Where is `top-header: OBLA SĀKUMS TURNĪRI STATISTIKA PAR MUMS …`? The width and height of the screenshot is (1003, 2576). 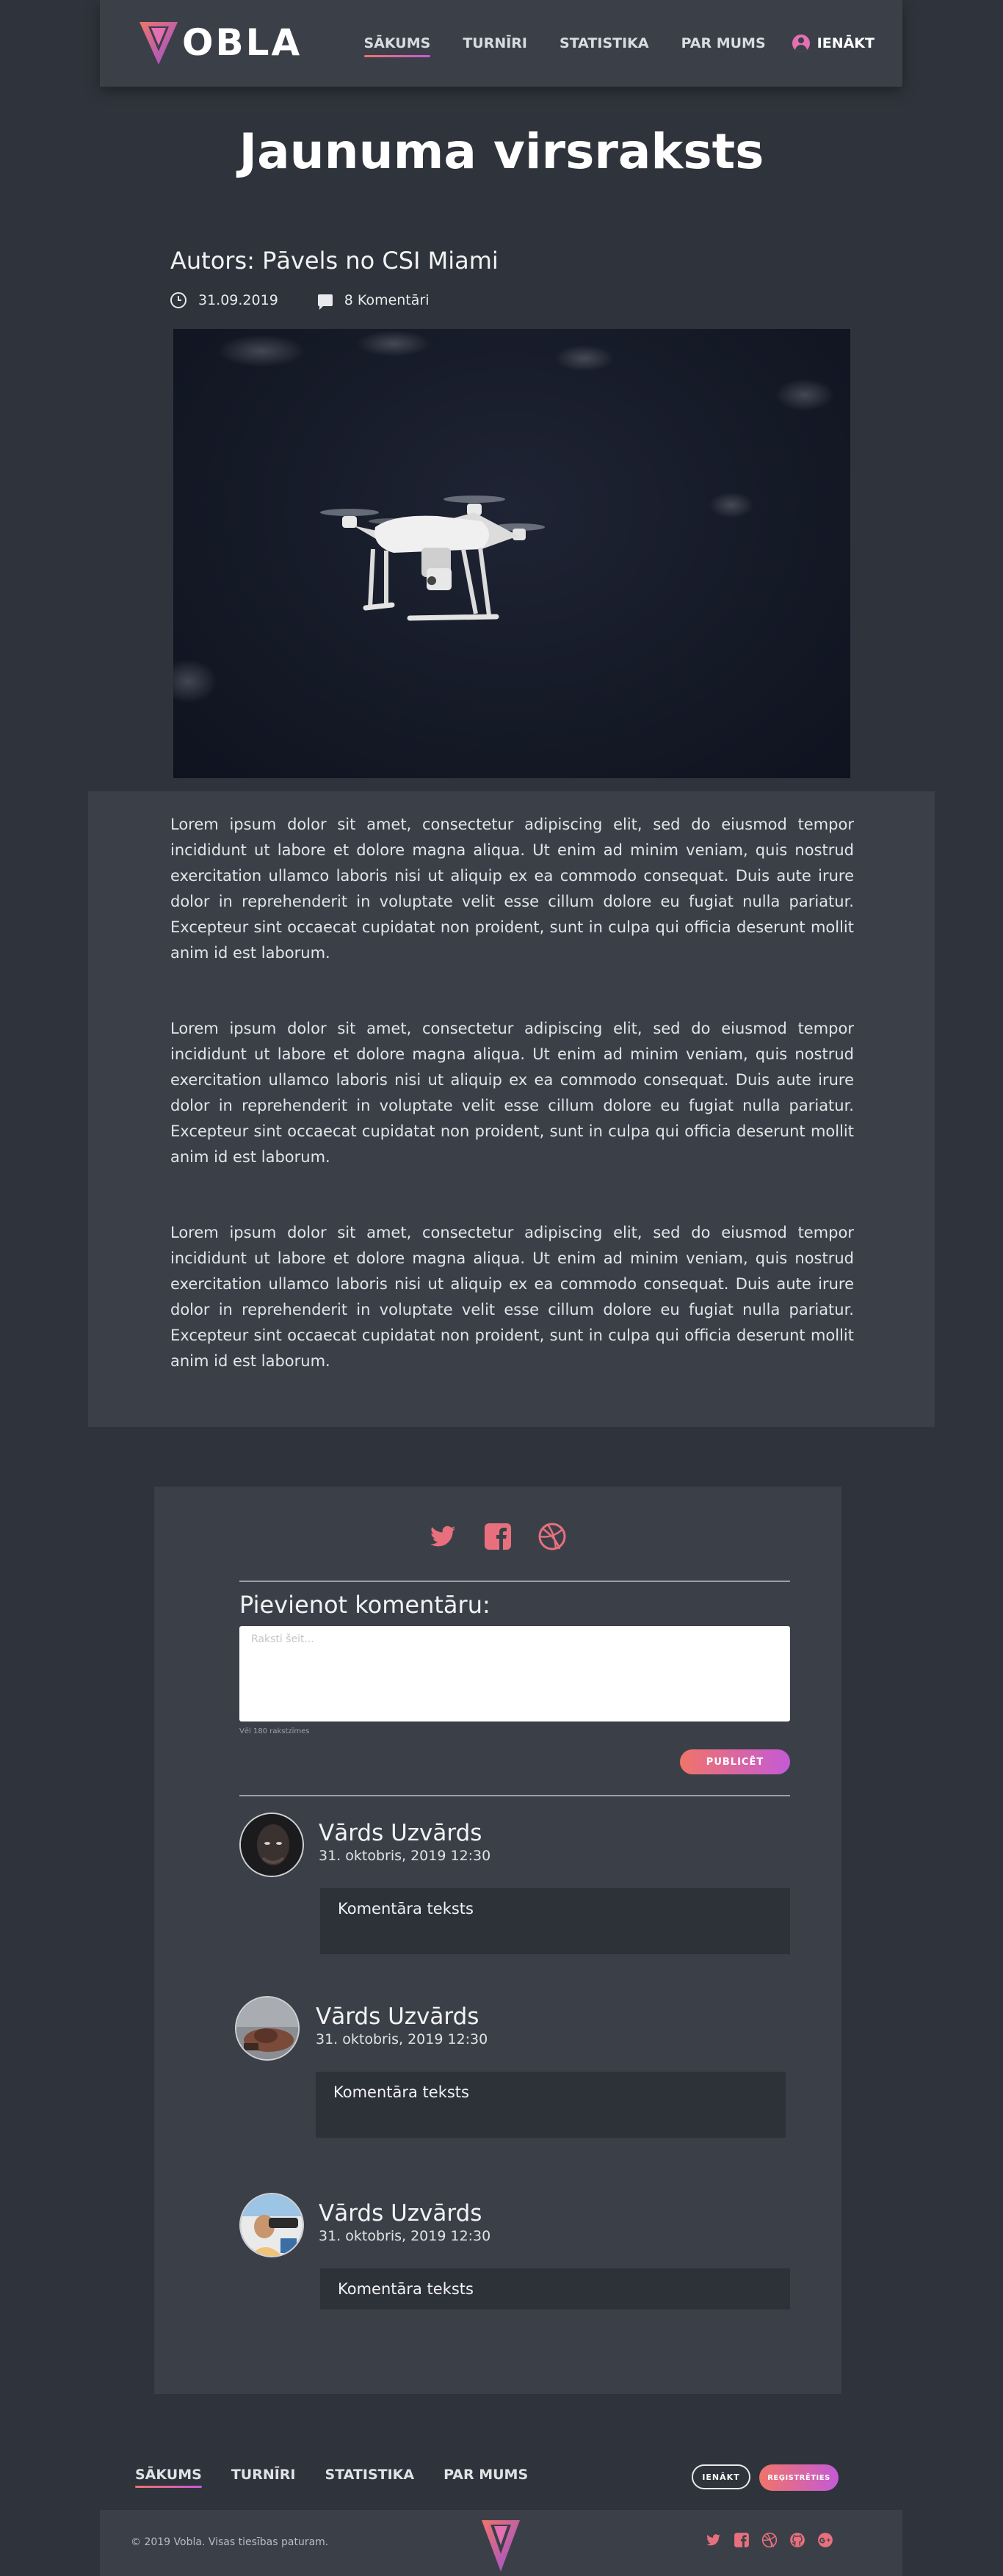 top-header: OBLA SĀKUMS TURNĪRI STATISTIKA PAR MUMS … is located at coordinates (501, 43).